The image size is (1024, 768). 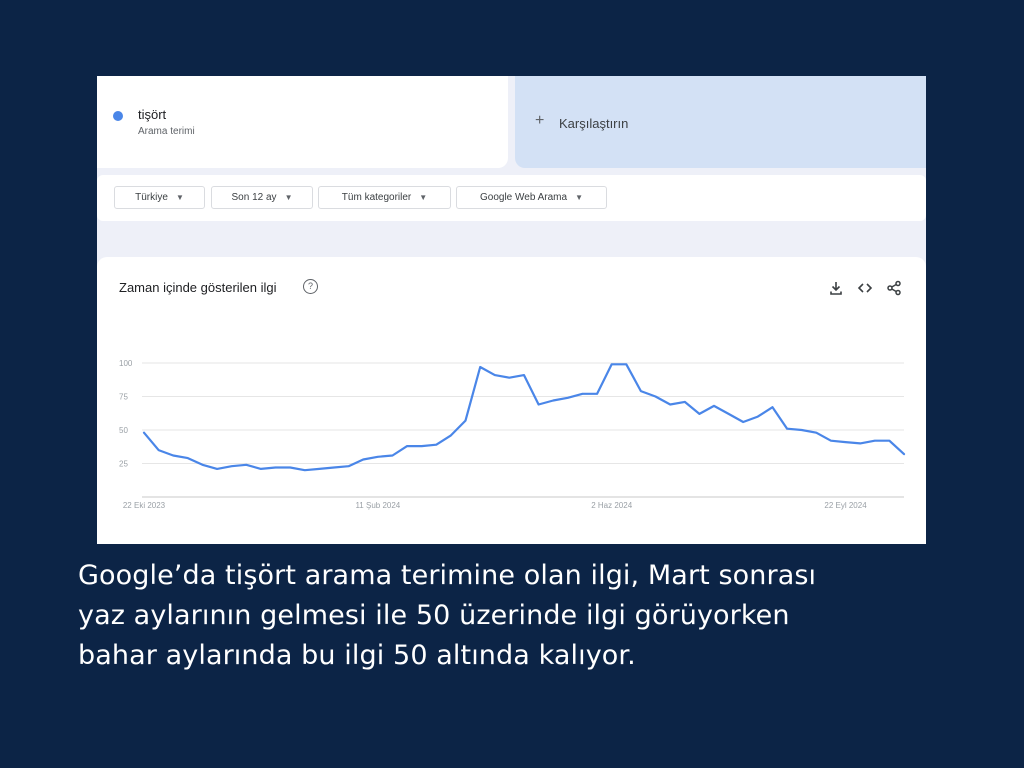 I want to click on compare-label: Karşılaştırın, so click(x=594, y=123).